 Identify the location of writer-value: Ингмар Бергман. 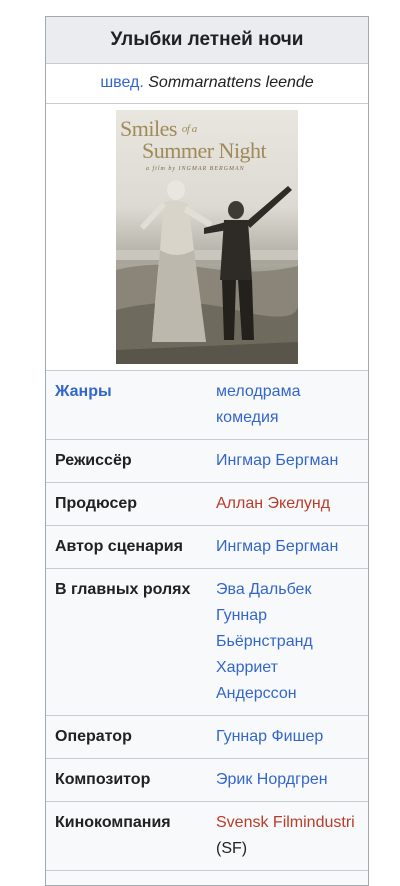
(287, 547).